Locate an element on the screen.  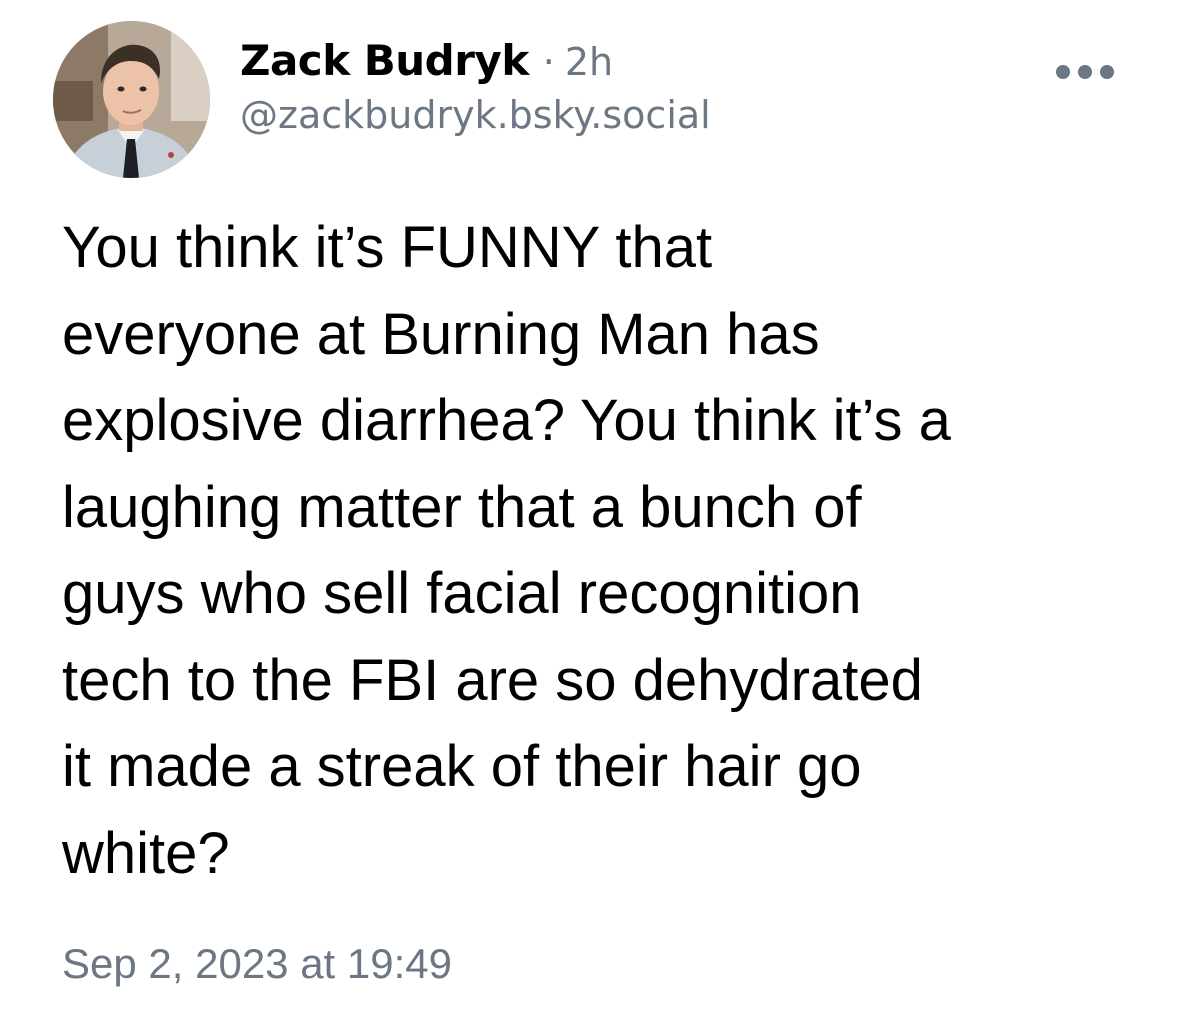
post-text-line: explosive diarrhea? You think it’s a is located at coordinates (506, 420).